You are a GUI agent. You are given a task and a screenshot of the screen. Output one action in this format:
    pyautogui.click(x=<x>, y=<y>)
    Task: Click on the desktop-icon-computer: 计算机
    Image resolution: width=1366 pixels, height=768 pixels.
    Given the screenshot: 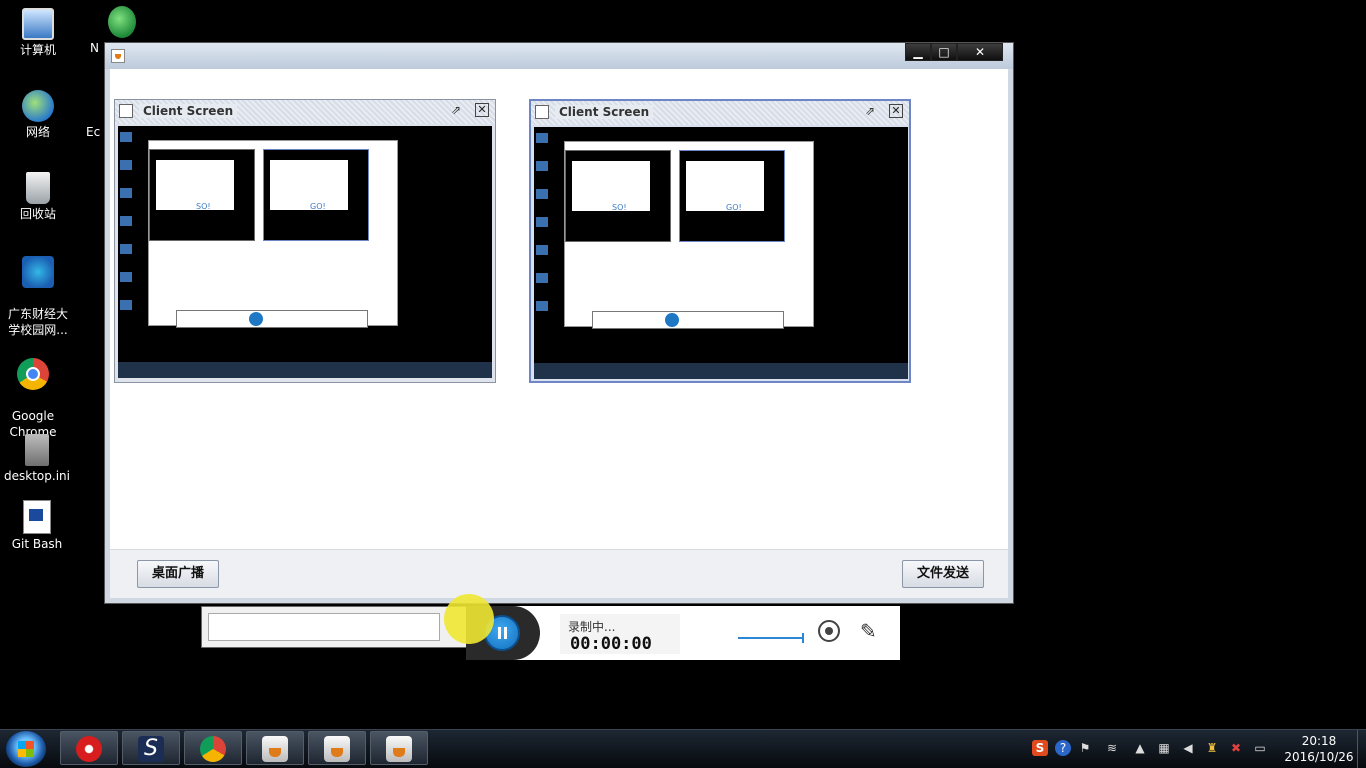 What is the action you would take?
    pyautogui.click(x=38, y=33)
    